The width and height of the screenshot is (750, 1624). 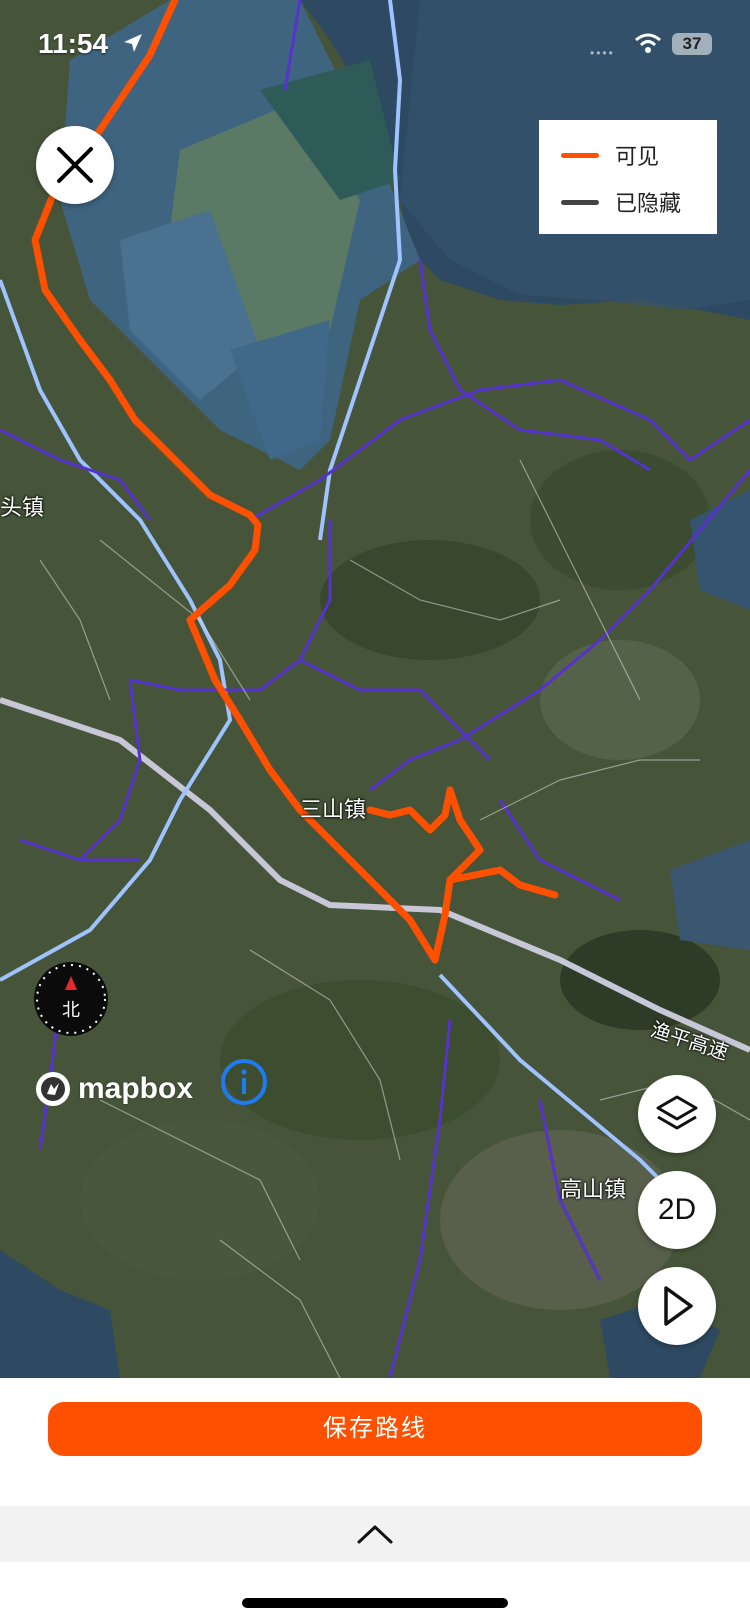 I want to click on home-indicator, so click(x=375, y=1603).